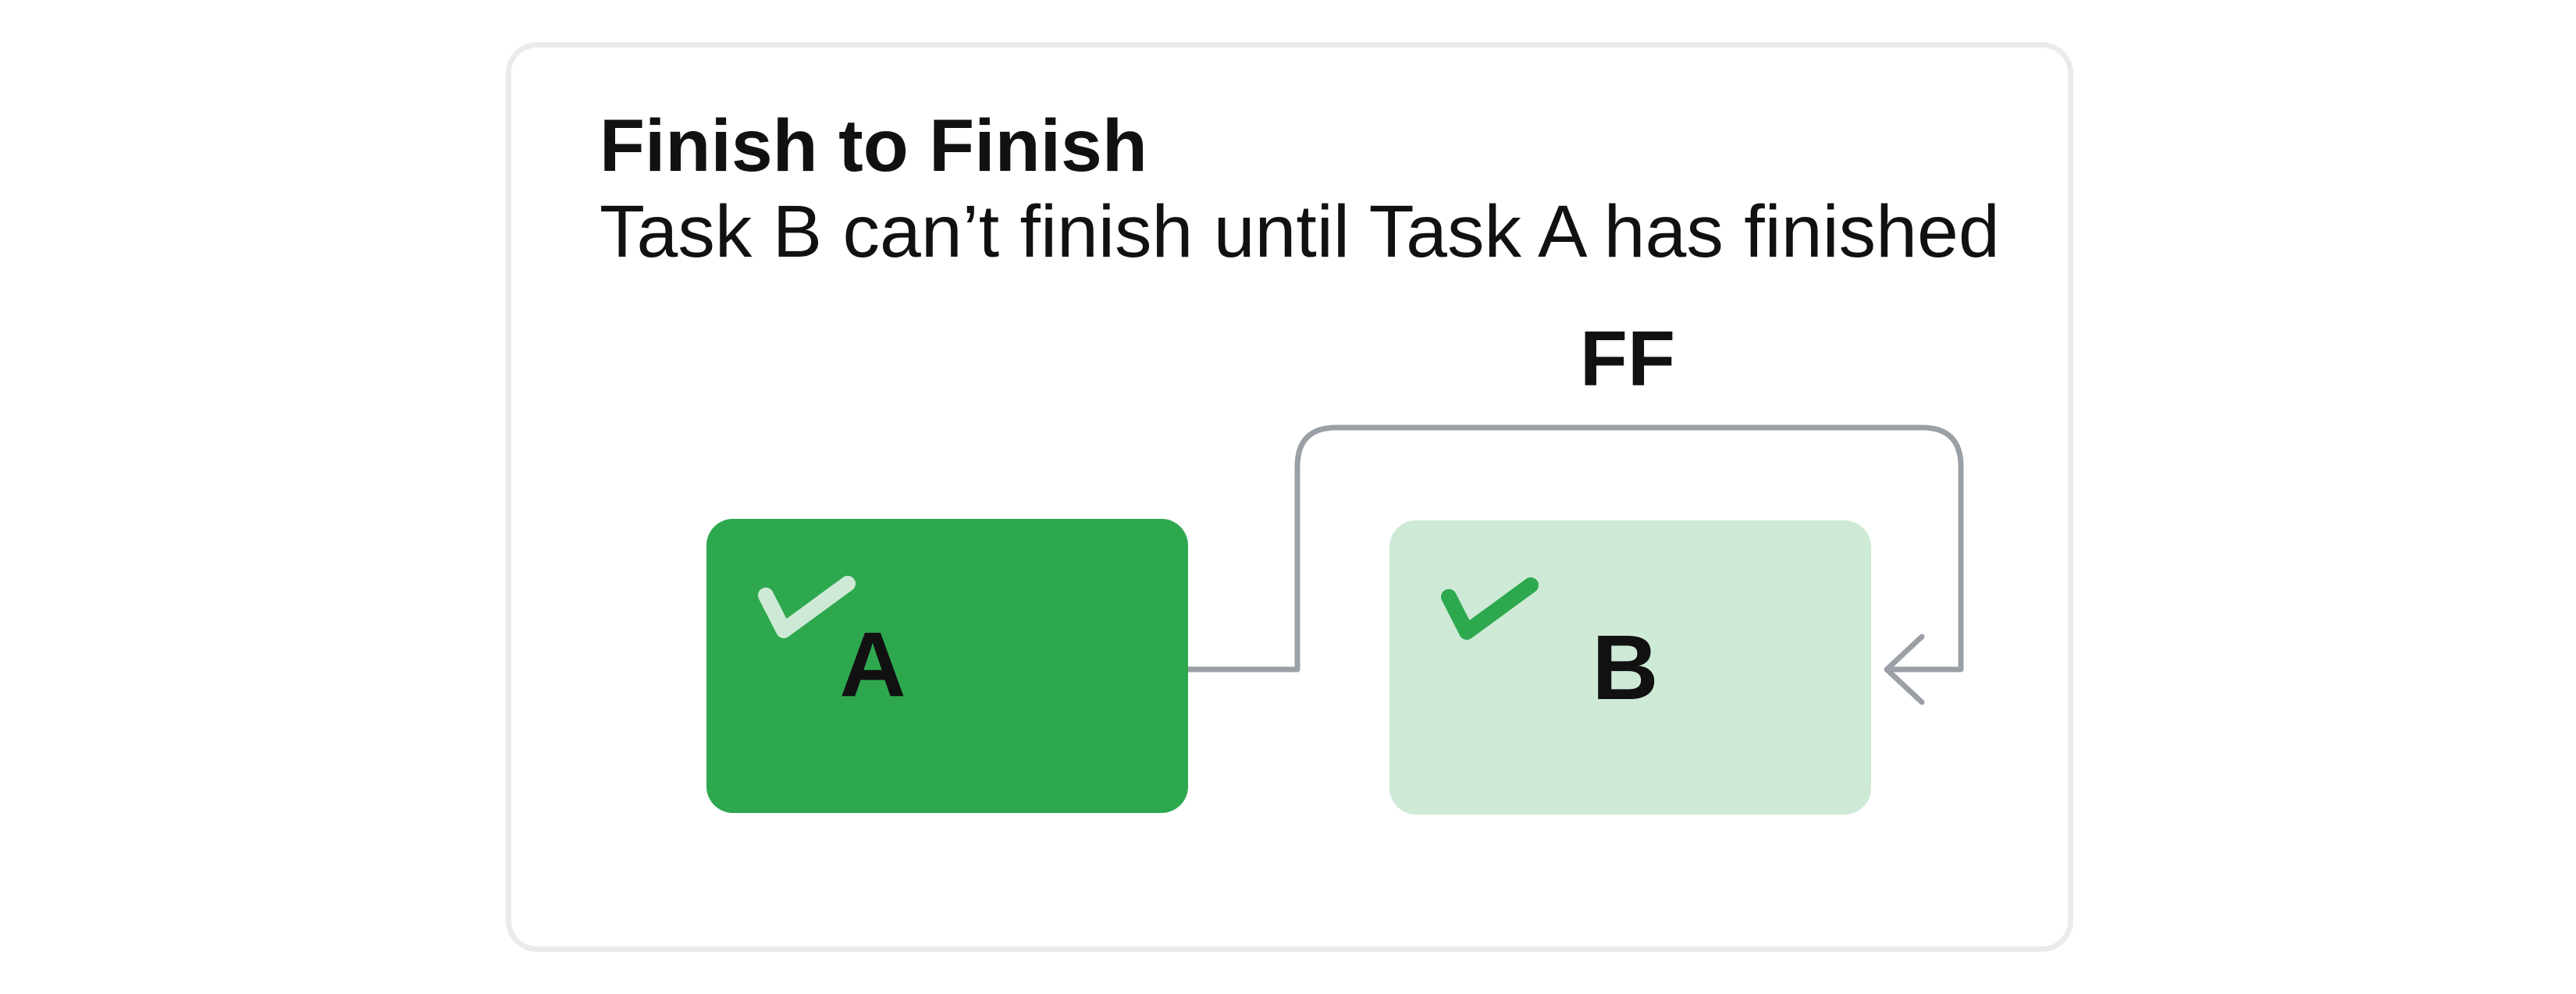 The image size is (2576, 994). I want to click on task-a-box: A, so click(947, 666).